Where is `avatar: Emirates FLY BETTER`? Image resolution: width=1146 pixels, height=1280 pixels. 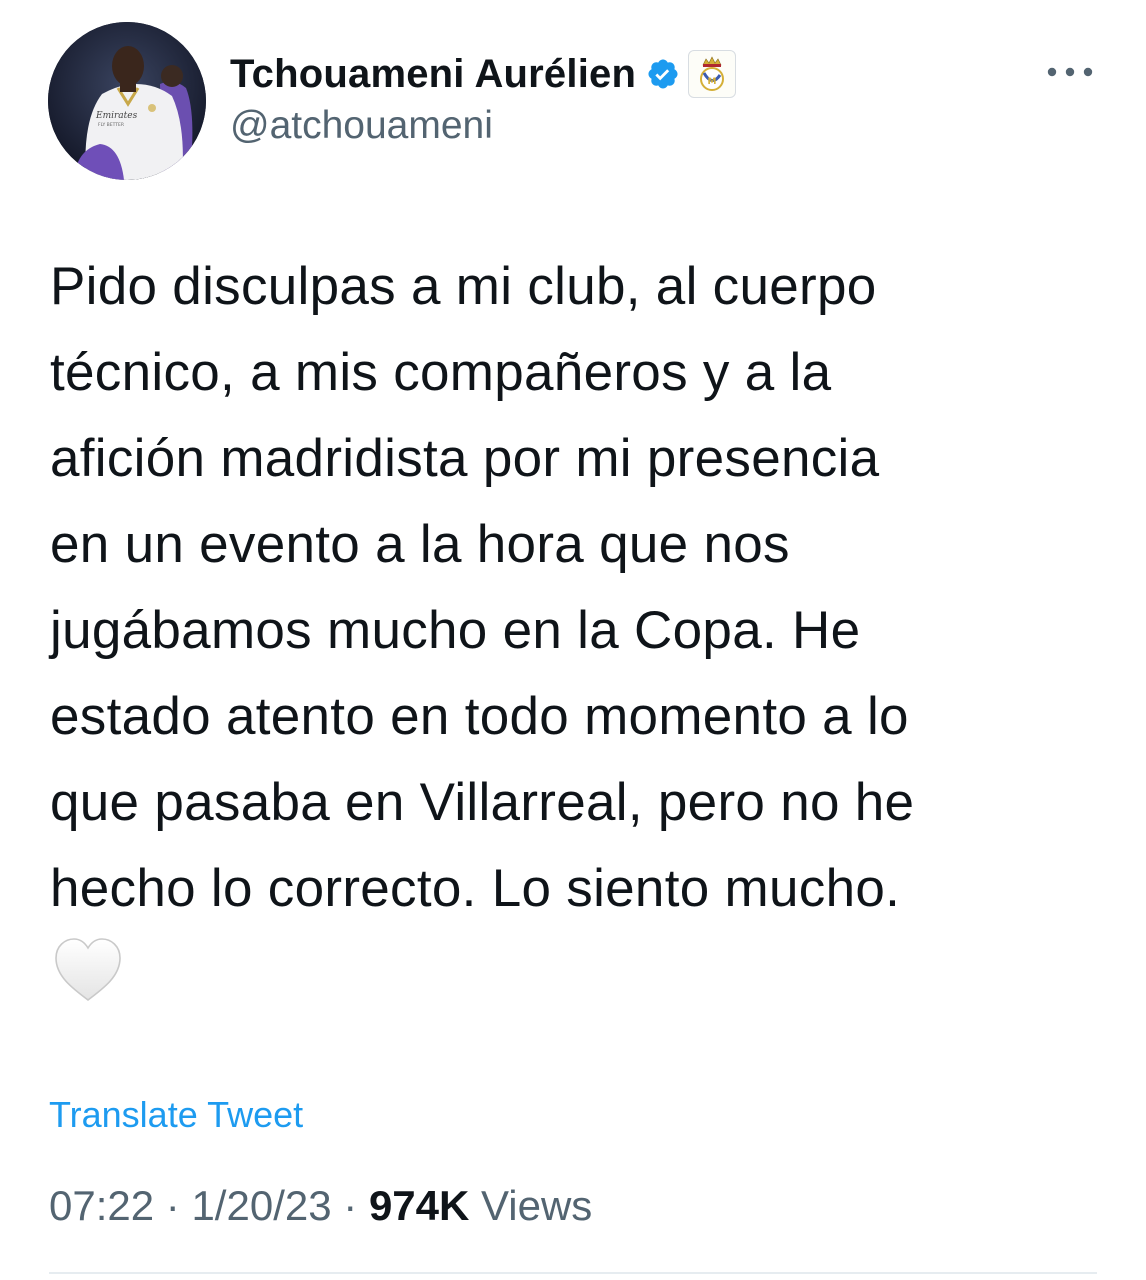 avatar: Emirates FLY BETTER is located at coordinates (127, 101).